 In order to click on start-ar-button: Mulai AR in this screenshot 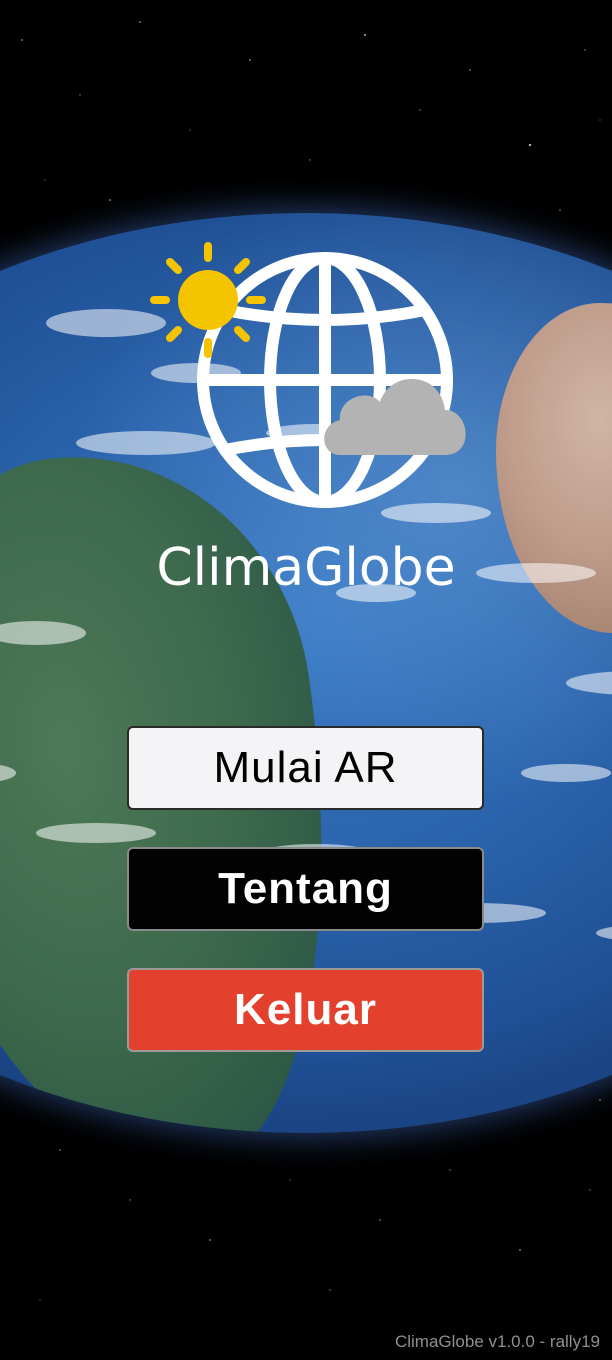, I will do `click(305, 768)`.